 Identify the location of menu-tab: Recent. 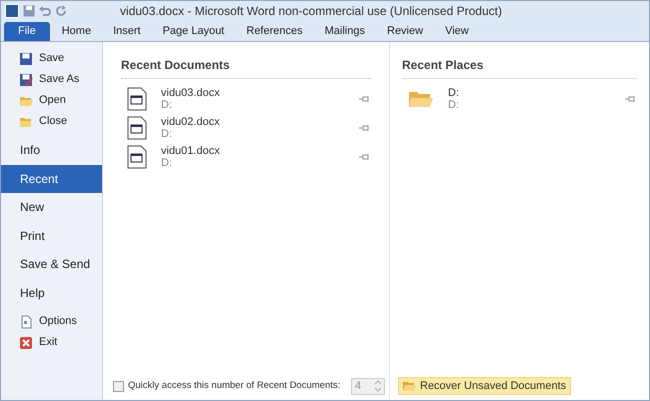
(51, 178).